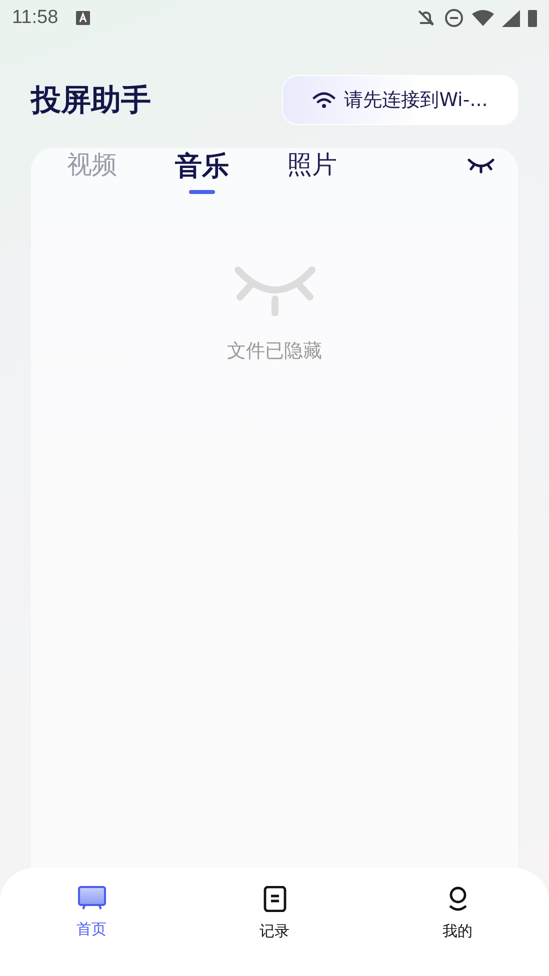 The width and height of the screenshot is (549, 976). I want to click on nav-tab: 首页, so click(91, 917).